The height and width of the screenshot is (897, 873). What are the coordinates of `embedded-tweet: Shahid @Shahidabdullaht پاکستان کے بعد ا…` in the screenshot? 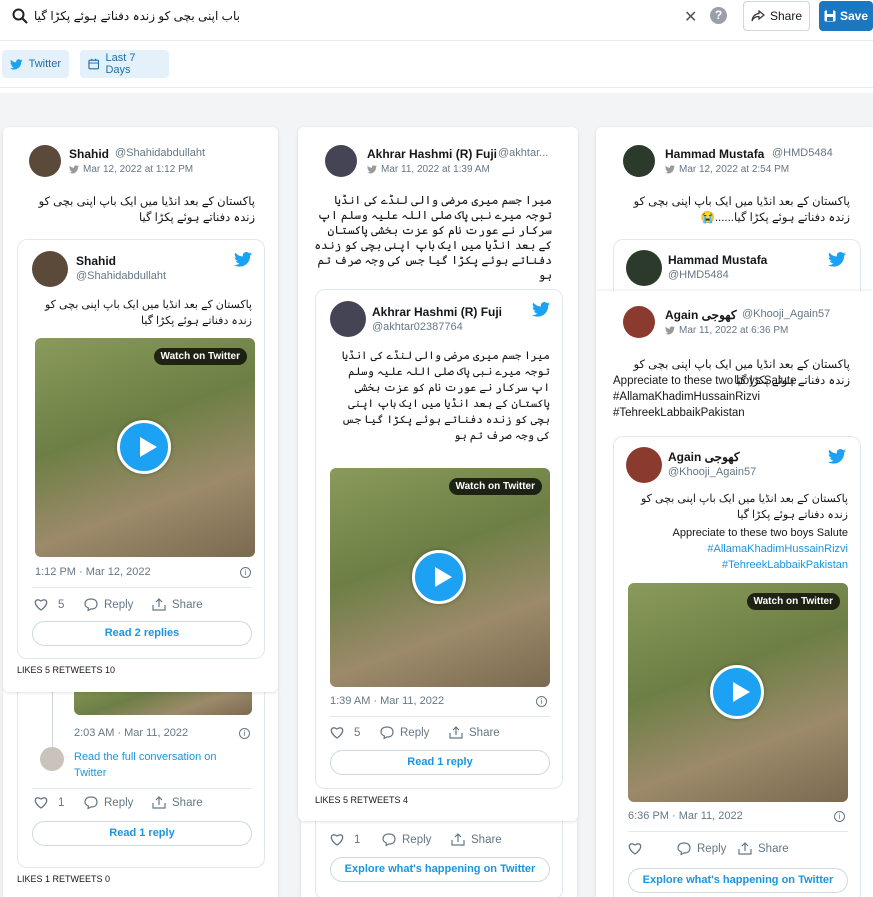 It's located at (141, 449).